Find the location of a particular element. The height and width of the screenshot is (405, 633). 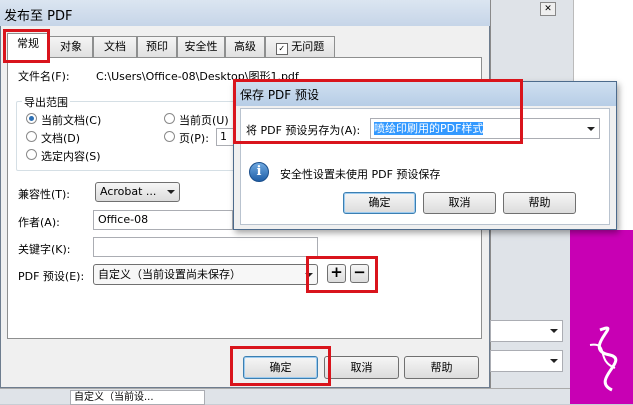

tab-document: 文档 is located at coordinates (115, 46).